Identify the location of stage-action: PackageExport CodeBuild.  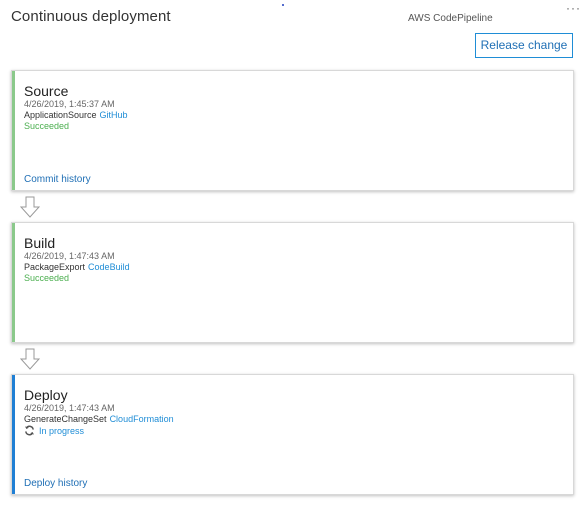
(77, 267).